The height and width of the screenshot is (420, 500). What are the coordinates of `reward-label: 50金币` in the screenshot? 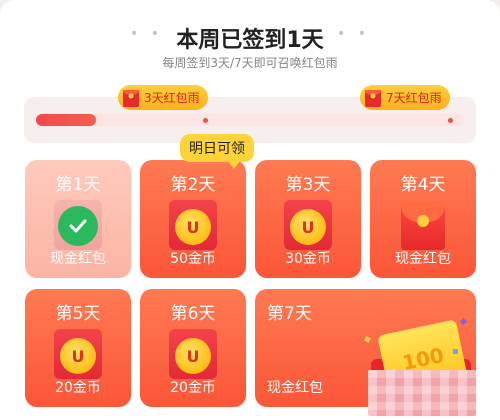 It's located at (193, 259).